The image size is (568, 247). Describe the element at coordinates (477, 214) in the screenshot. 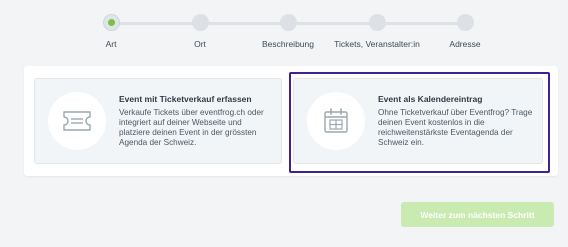

I see `next-step-button: Weiter zum nächsten Schritt` at that location.